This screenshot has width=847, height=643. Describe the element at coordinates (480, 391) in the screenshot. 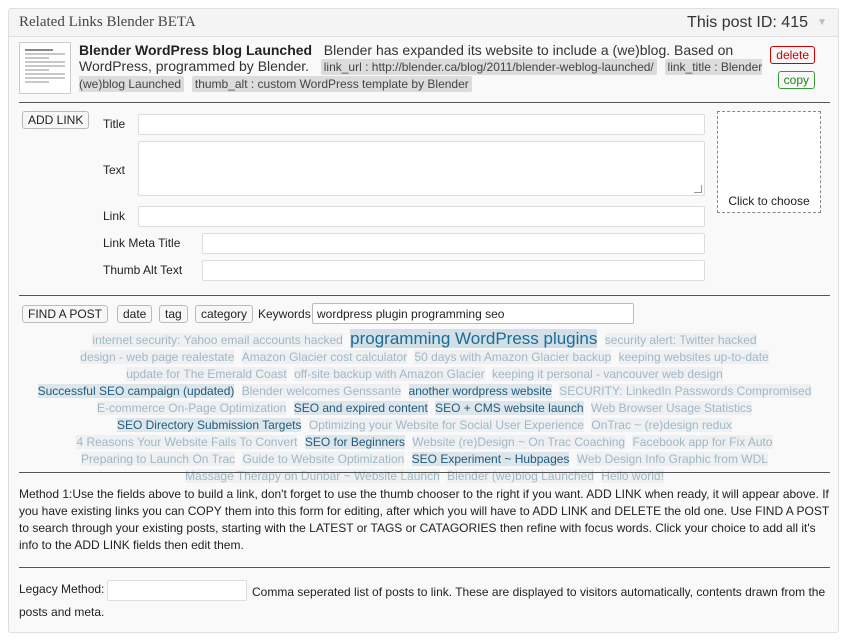

I see `tag-cloud-item: another wordpress website` at that location.